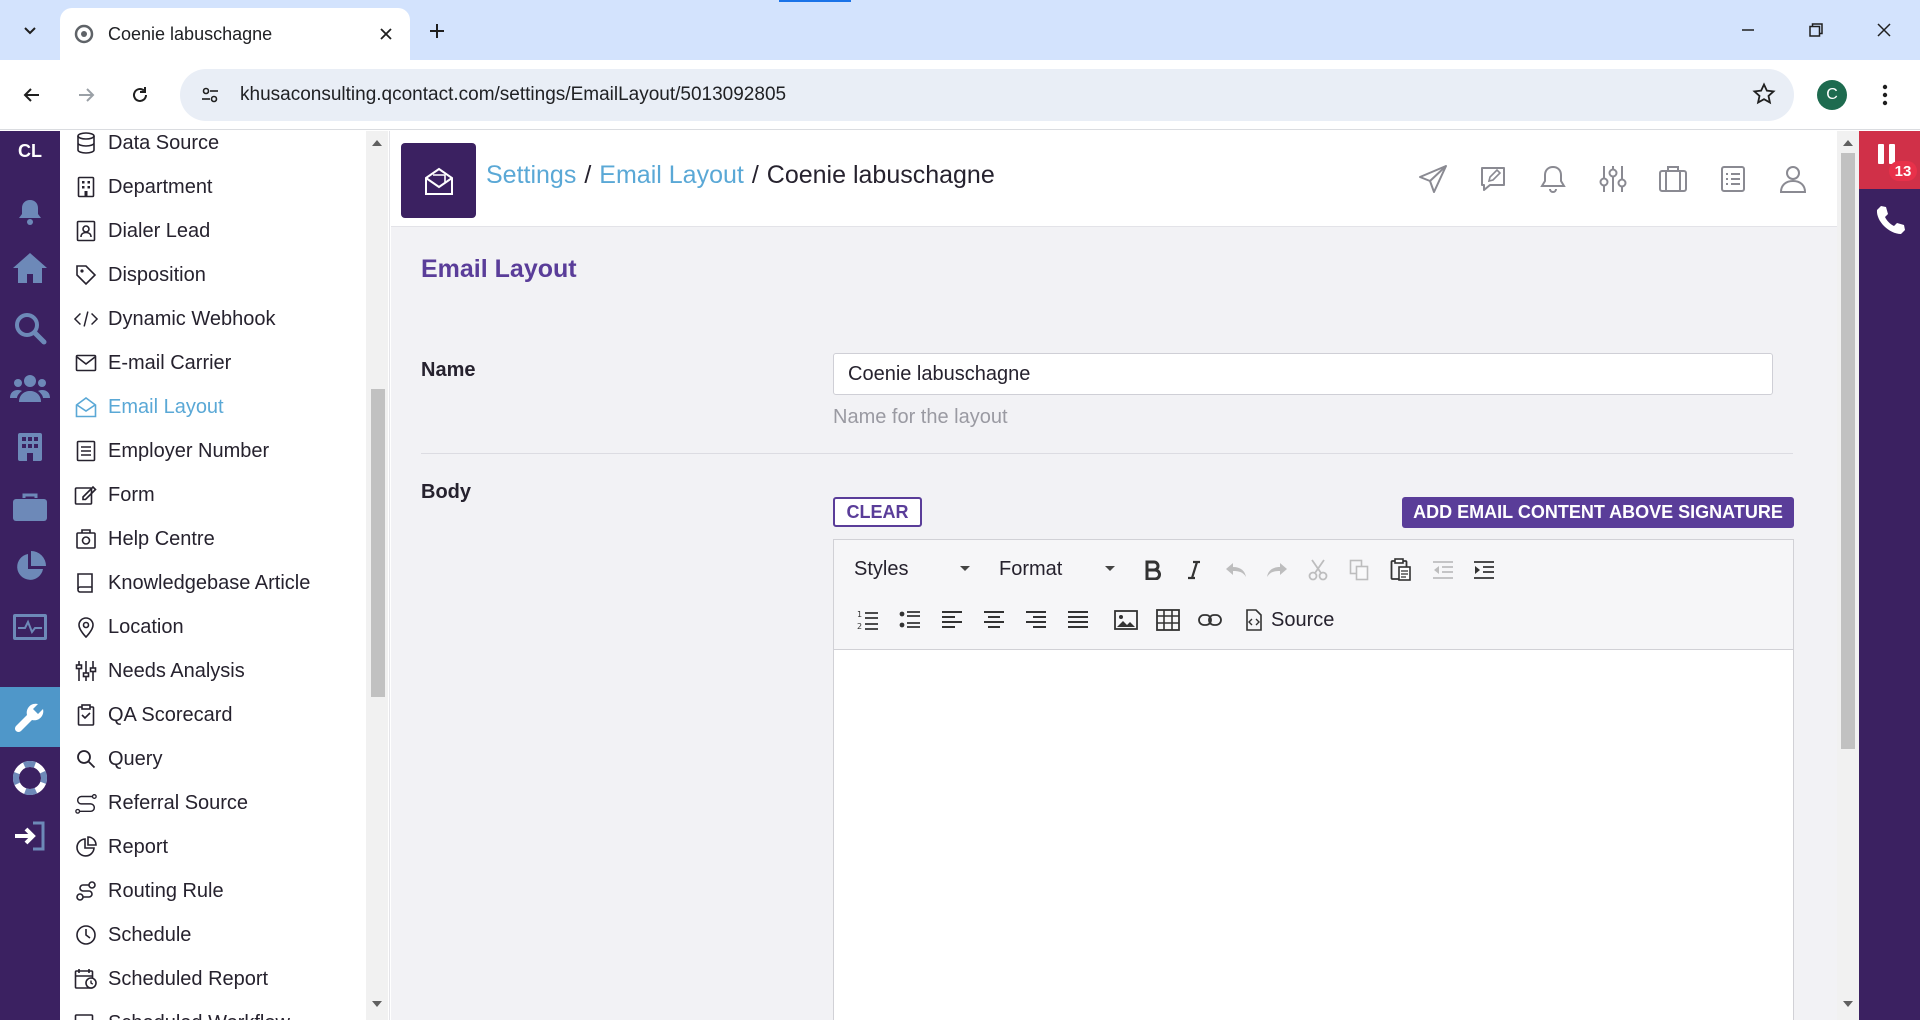 This screenshot has height=1020, width=1920. What do you see at coordinates (1036, 620) in the screenshot?
I see `align-right-button` at bounding box center [1036, 620].